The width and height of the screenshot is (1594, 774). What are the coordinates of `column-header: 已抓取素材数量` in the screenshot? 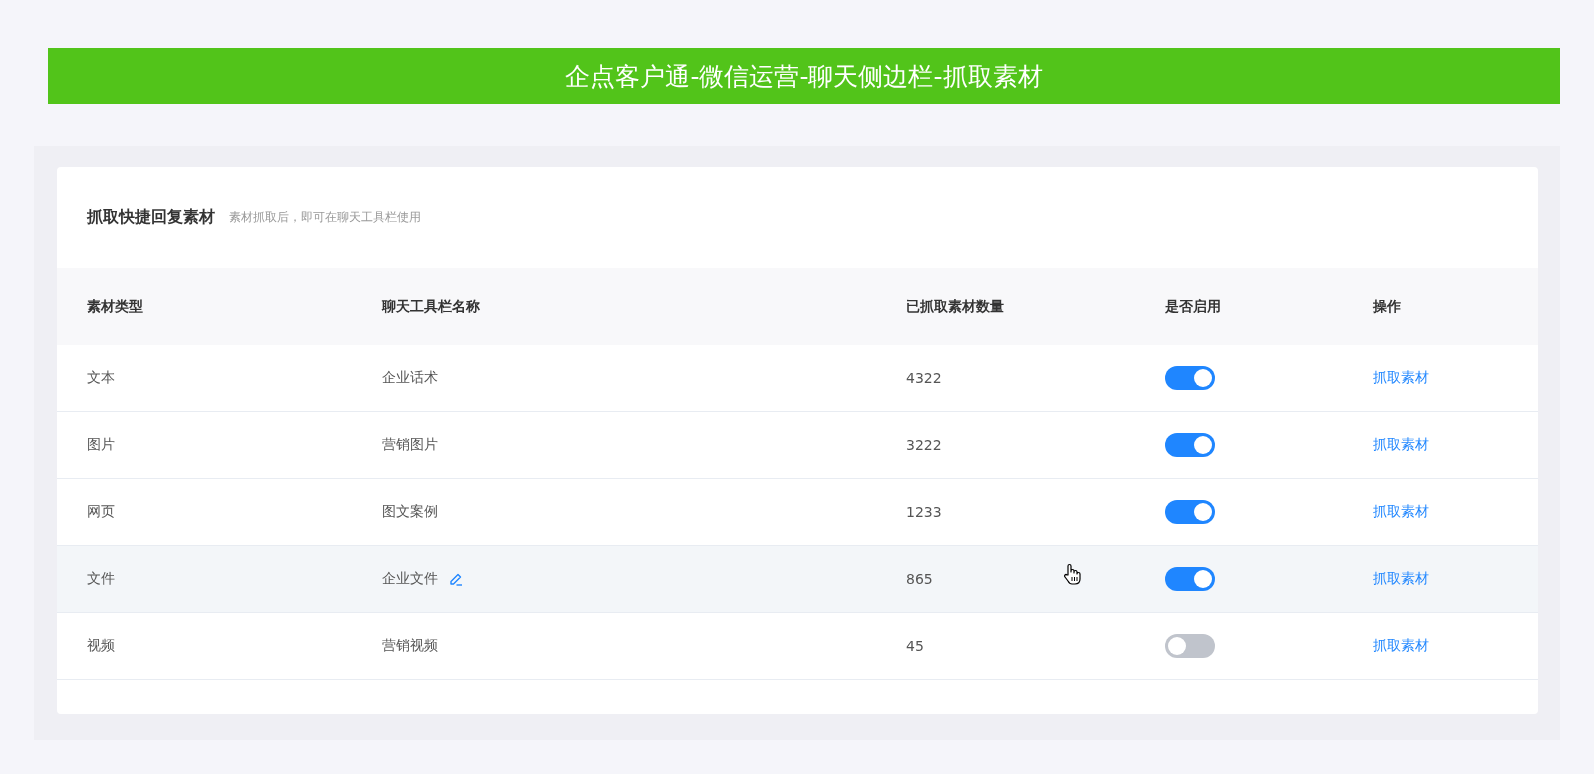 It's located at (955, 306).